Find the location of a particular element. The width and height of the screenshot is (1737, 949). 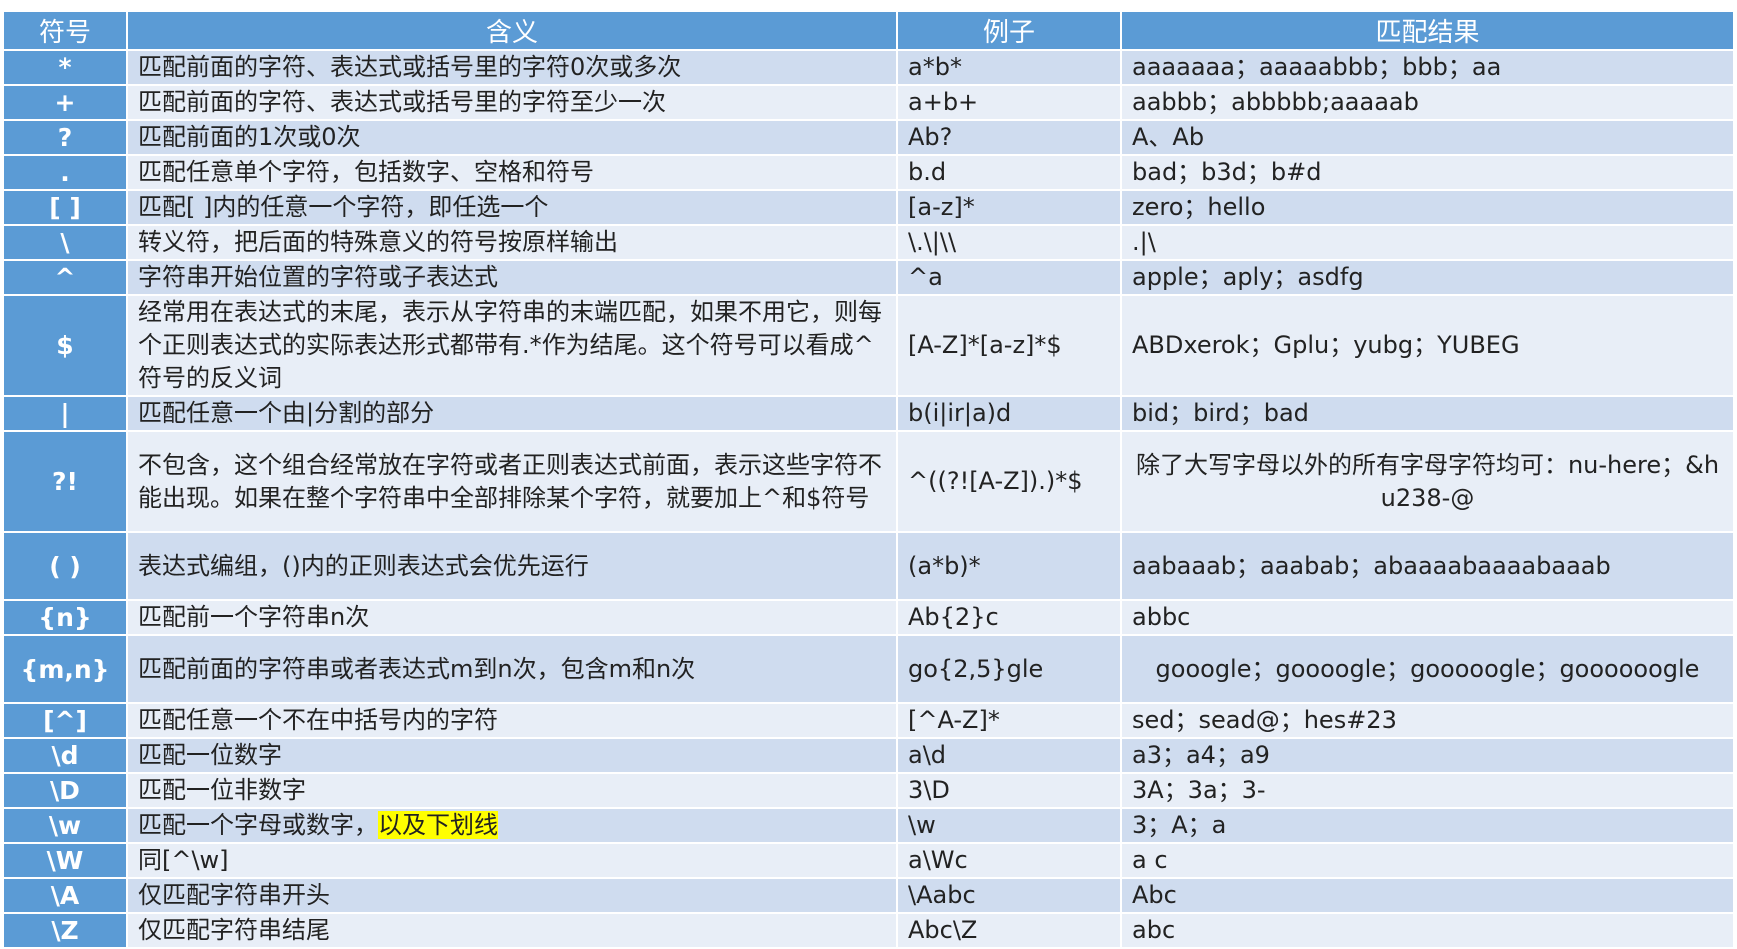

row-result: gooogle；goooogle；gooooogle；goooooogle is located at coordinates (1427, 669).